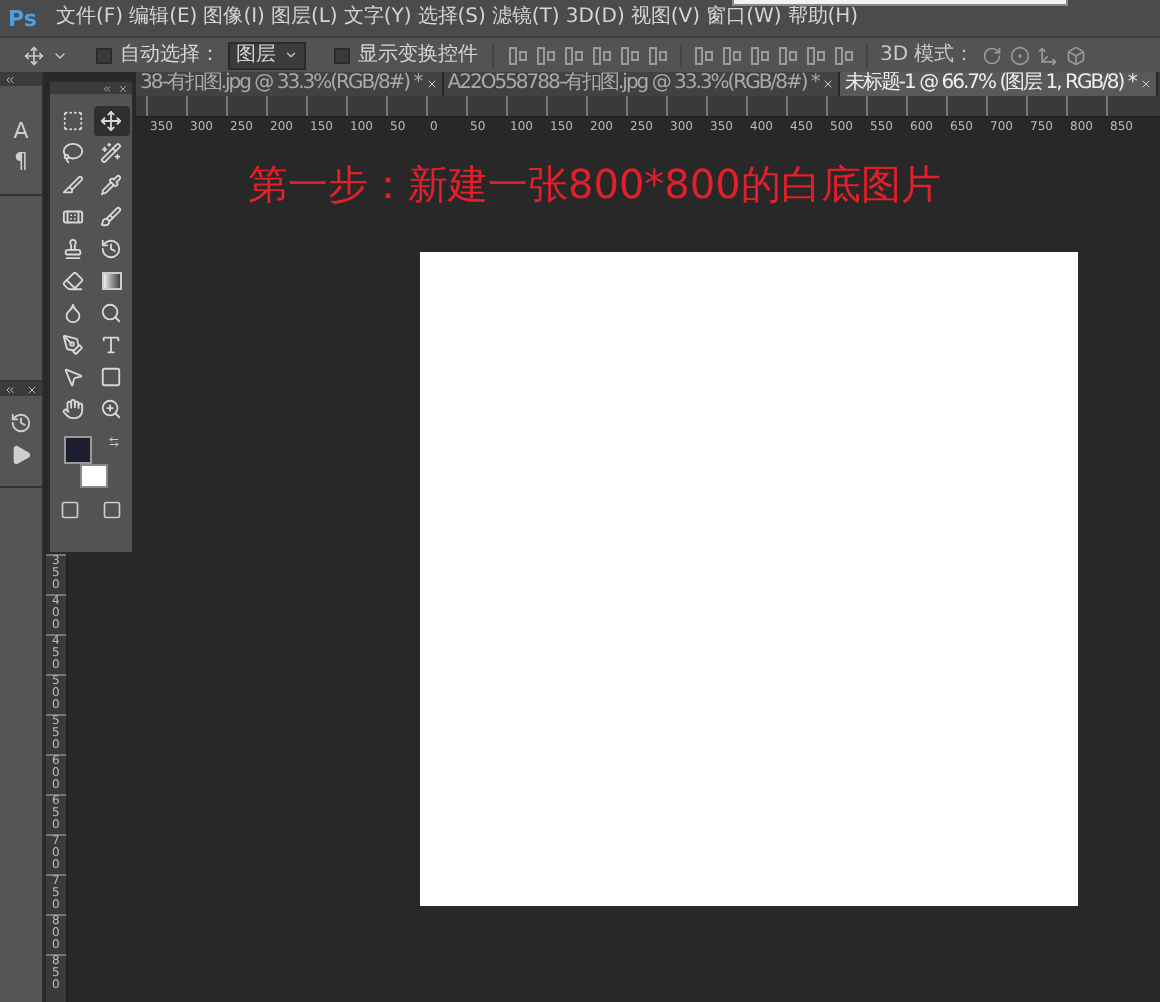 The width and height of the screenshot is (1160, 1002). What do you see at coordinates (114, 442) in the screenshot?
I see `swap-colors-icon` at bounding box center [114, 442].